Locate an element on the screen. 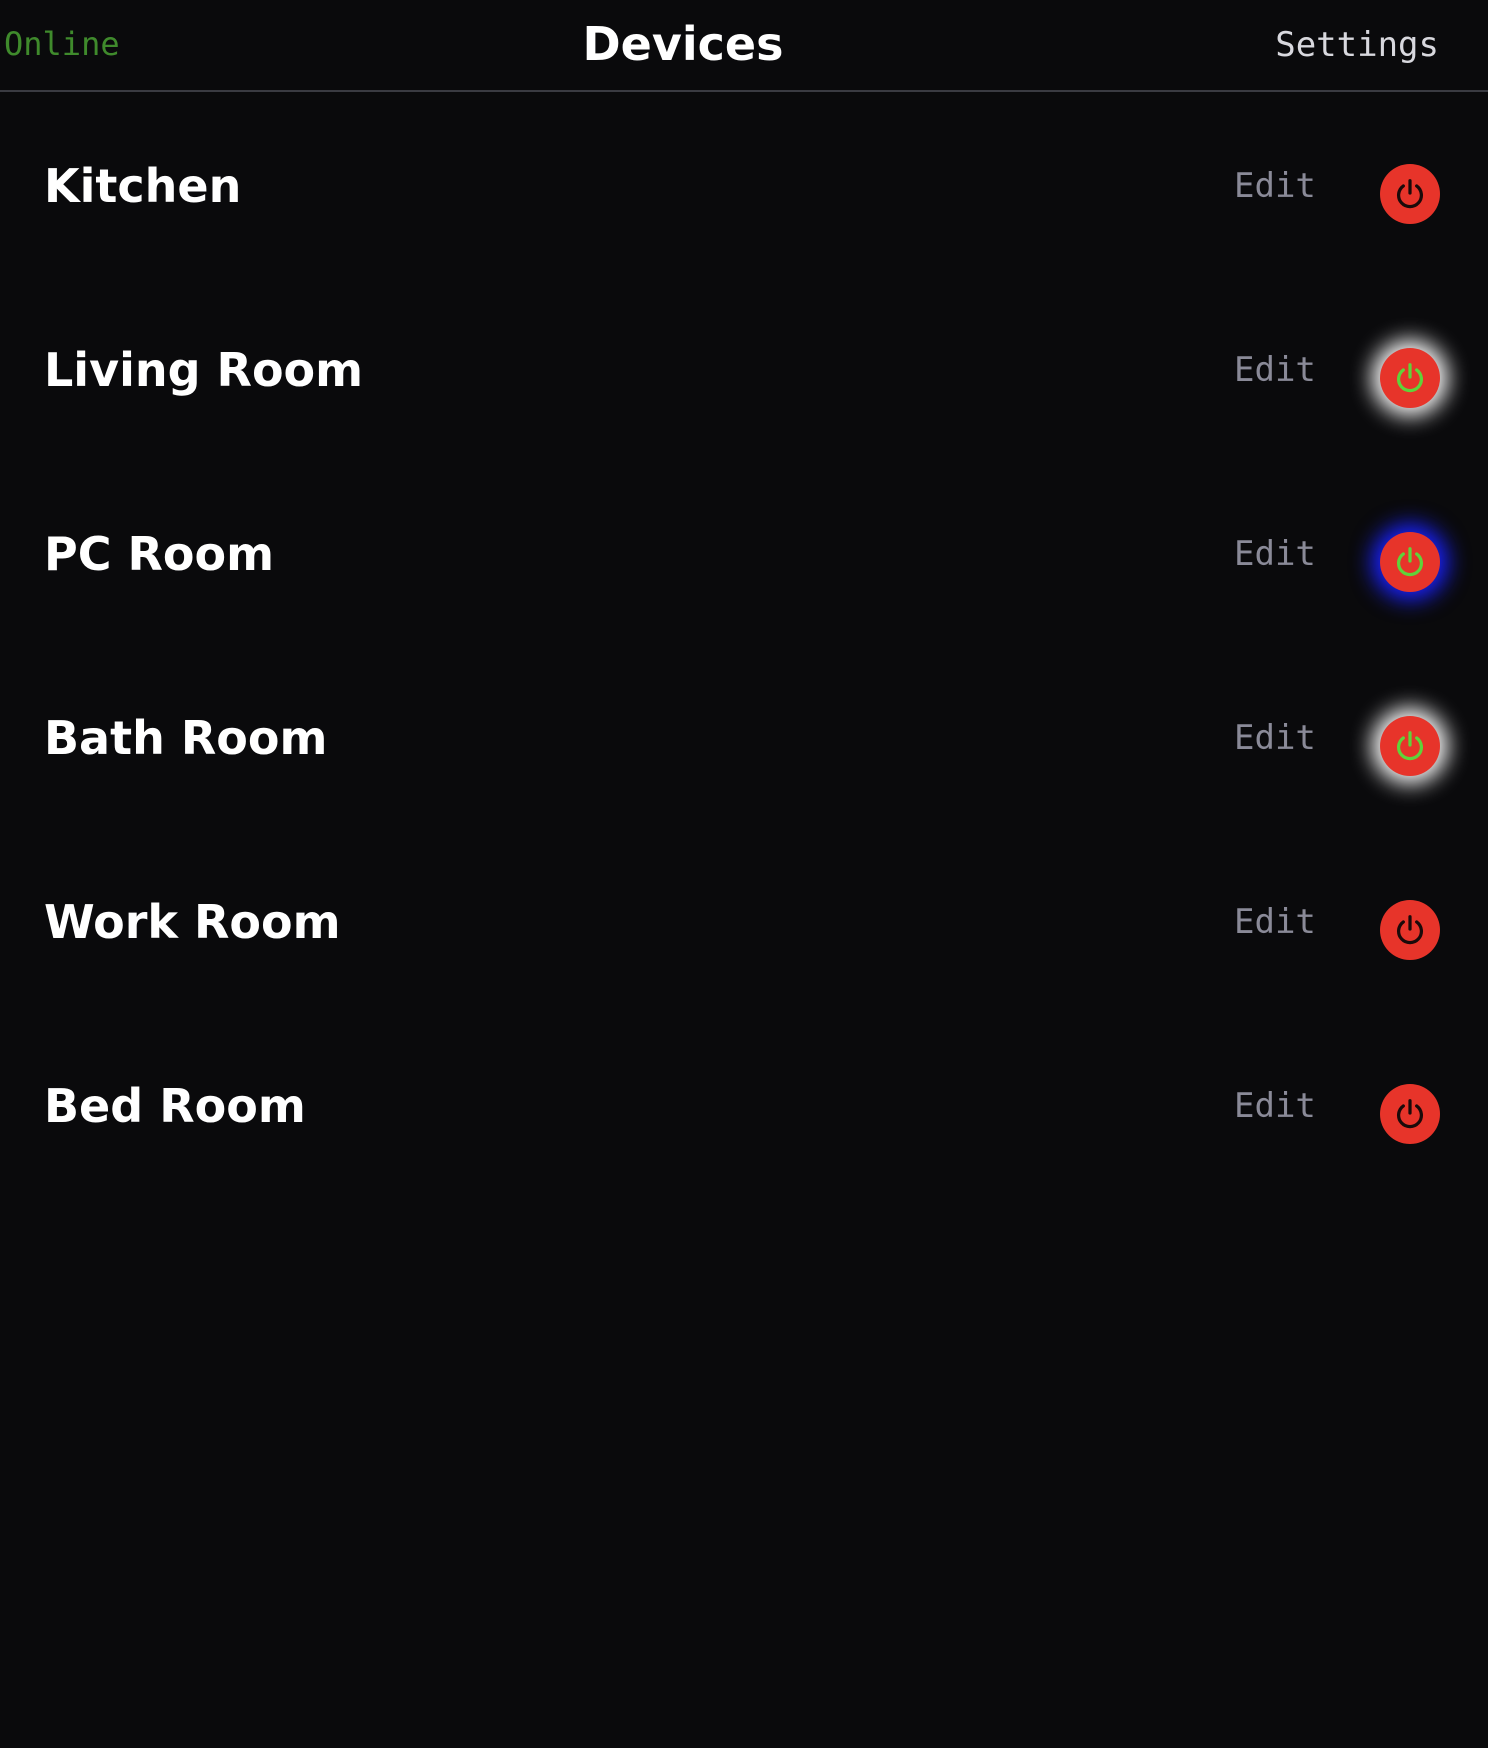 Image resolution: width=1488 pixels, height=1748 pixels. device-name: Work Room is located at coordinates (192, 922).